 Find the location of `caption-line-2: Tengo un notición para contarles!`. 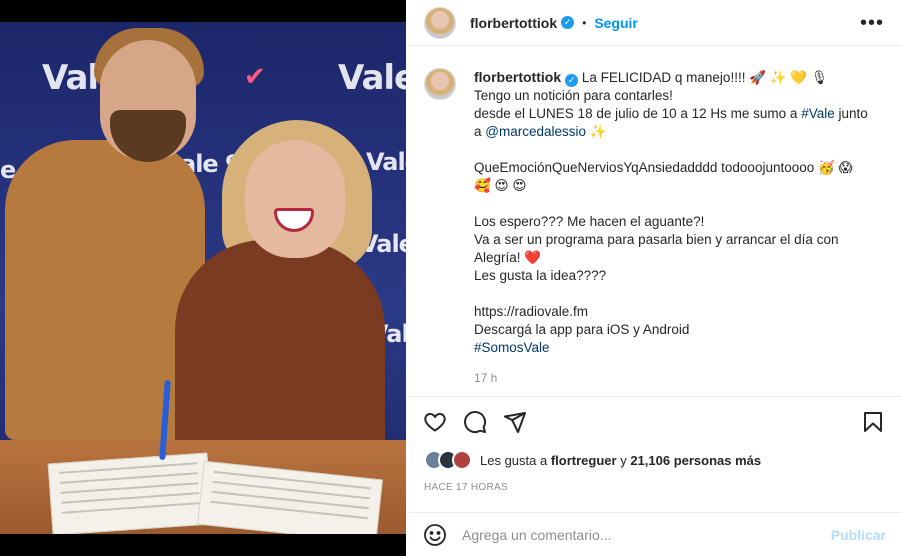

caption-line-2: Tengo un notición para contarles! is located at coordinates (573, 95).